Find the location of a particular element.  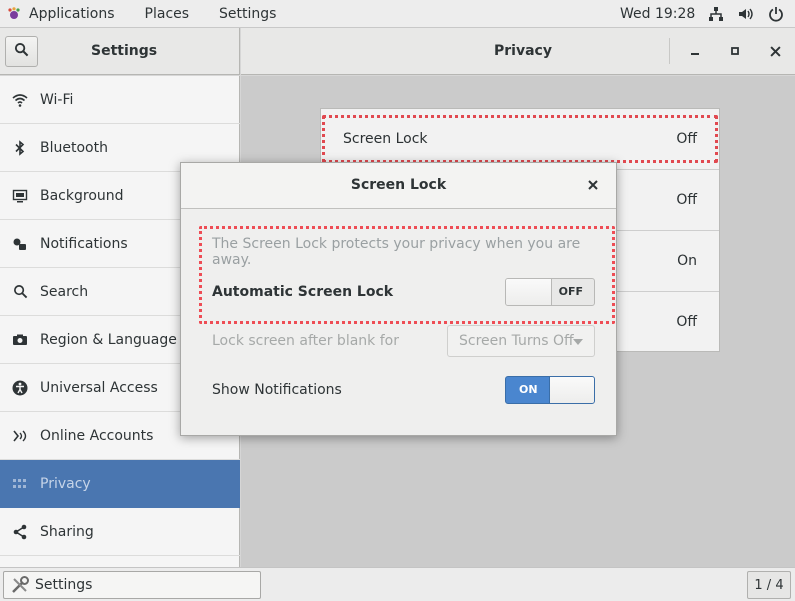

online-accounts-icon is located at coordinates (20, 436).